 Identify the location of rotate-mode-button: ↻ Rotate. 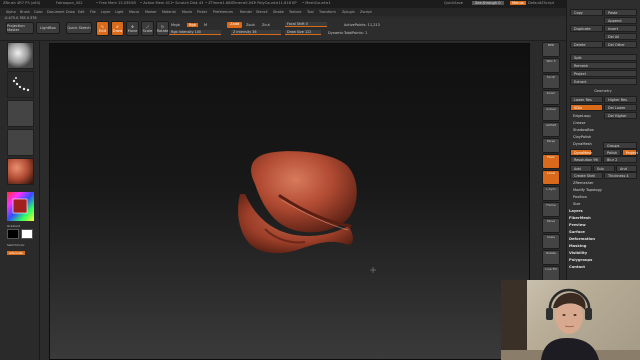
(162, 28).